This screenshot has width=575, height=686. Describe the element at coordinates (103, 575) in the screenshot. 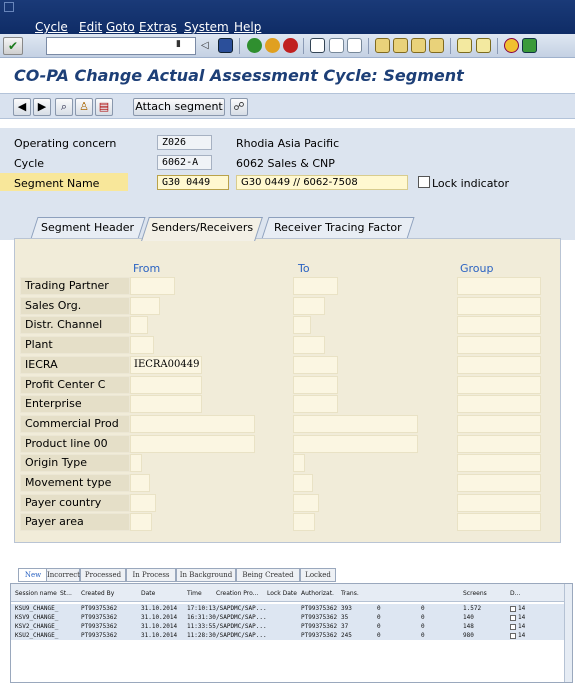

I see `session-tab: Processed` at that location.